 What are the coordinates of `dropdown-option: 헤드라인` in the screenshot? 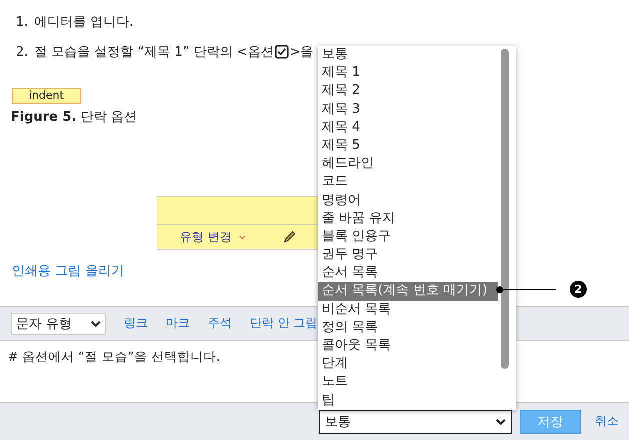 It's located at (408, 164).